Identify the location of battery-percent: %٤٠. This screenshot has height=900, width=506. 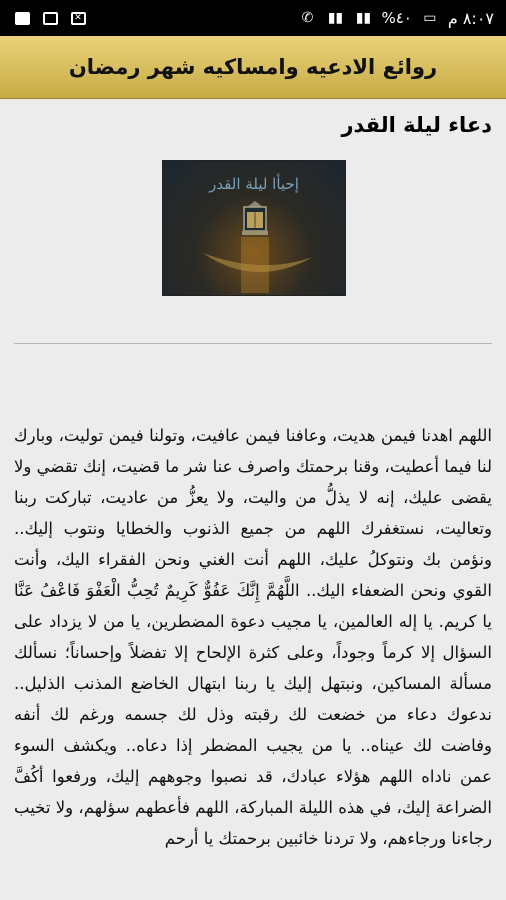
(396, 18).